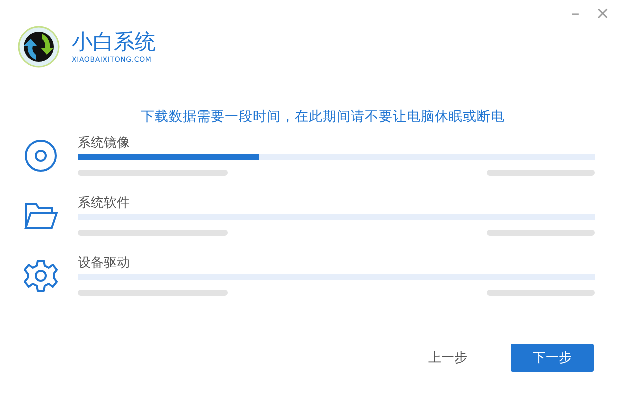 Image resolution: width=626 pixels, height=400 pixels. I want to click on notice-text: 下载数据需要一段时间，在此期间请不要让电脑休眠或断电, so click(323, 117).